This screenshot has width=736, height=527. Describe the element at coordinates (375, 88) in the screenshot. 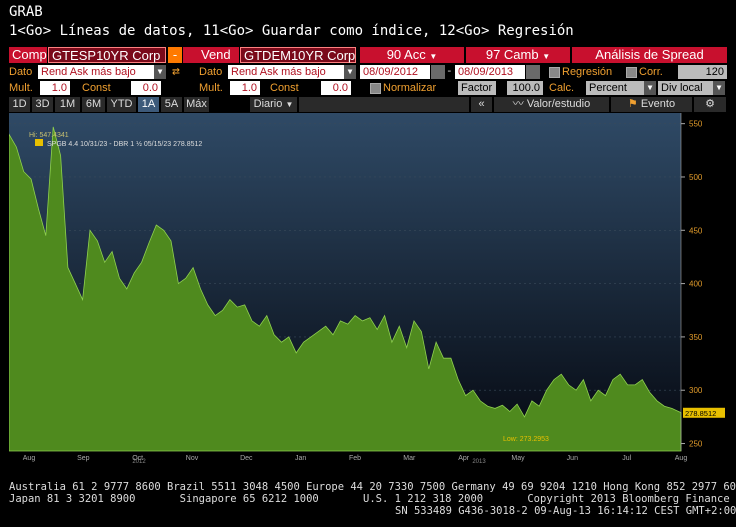

I see `normalize-checkbox` at that location.